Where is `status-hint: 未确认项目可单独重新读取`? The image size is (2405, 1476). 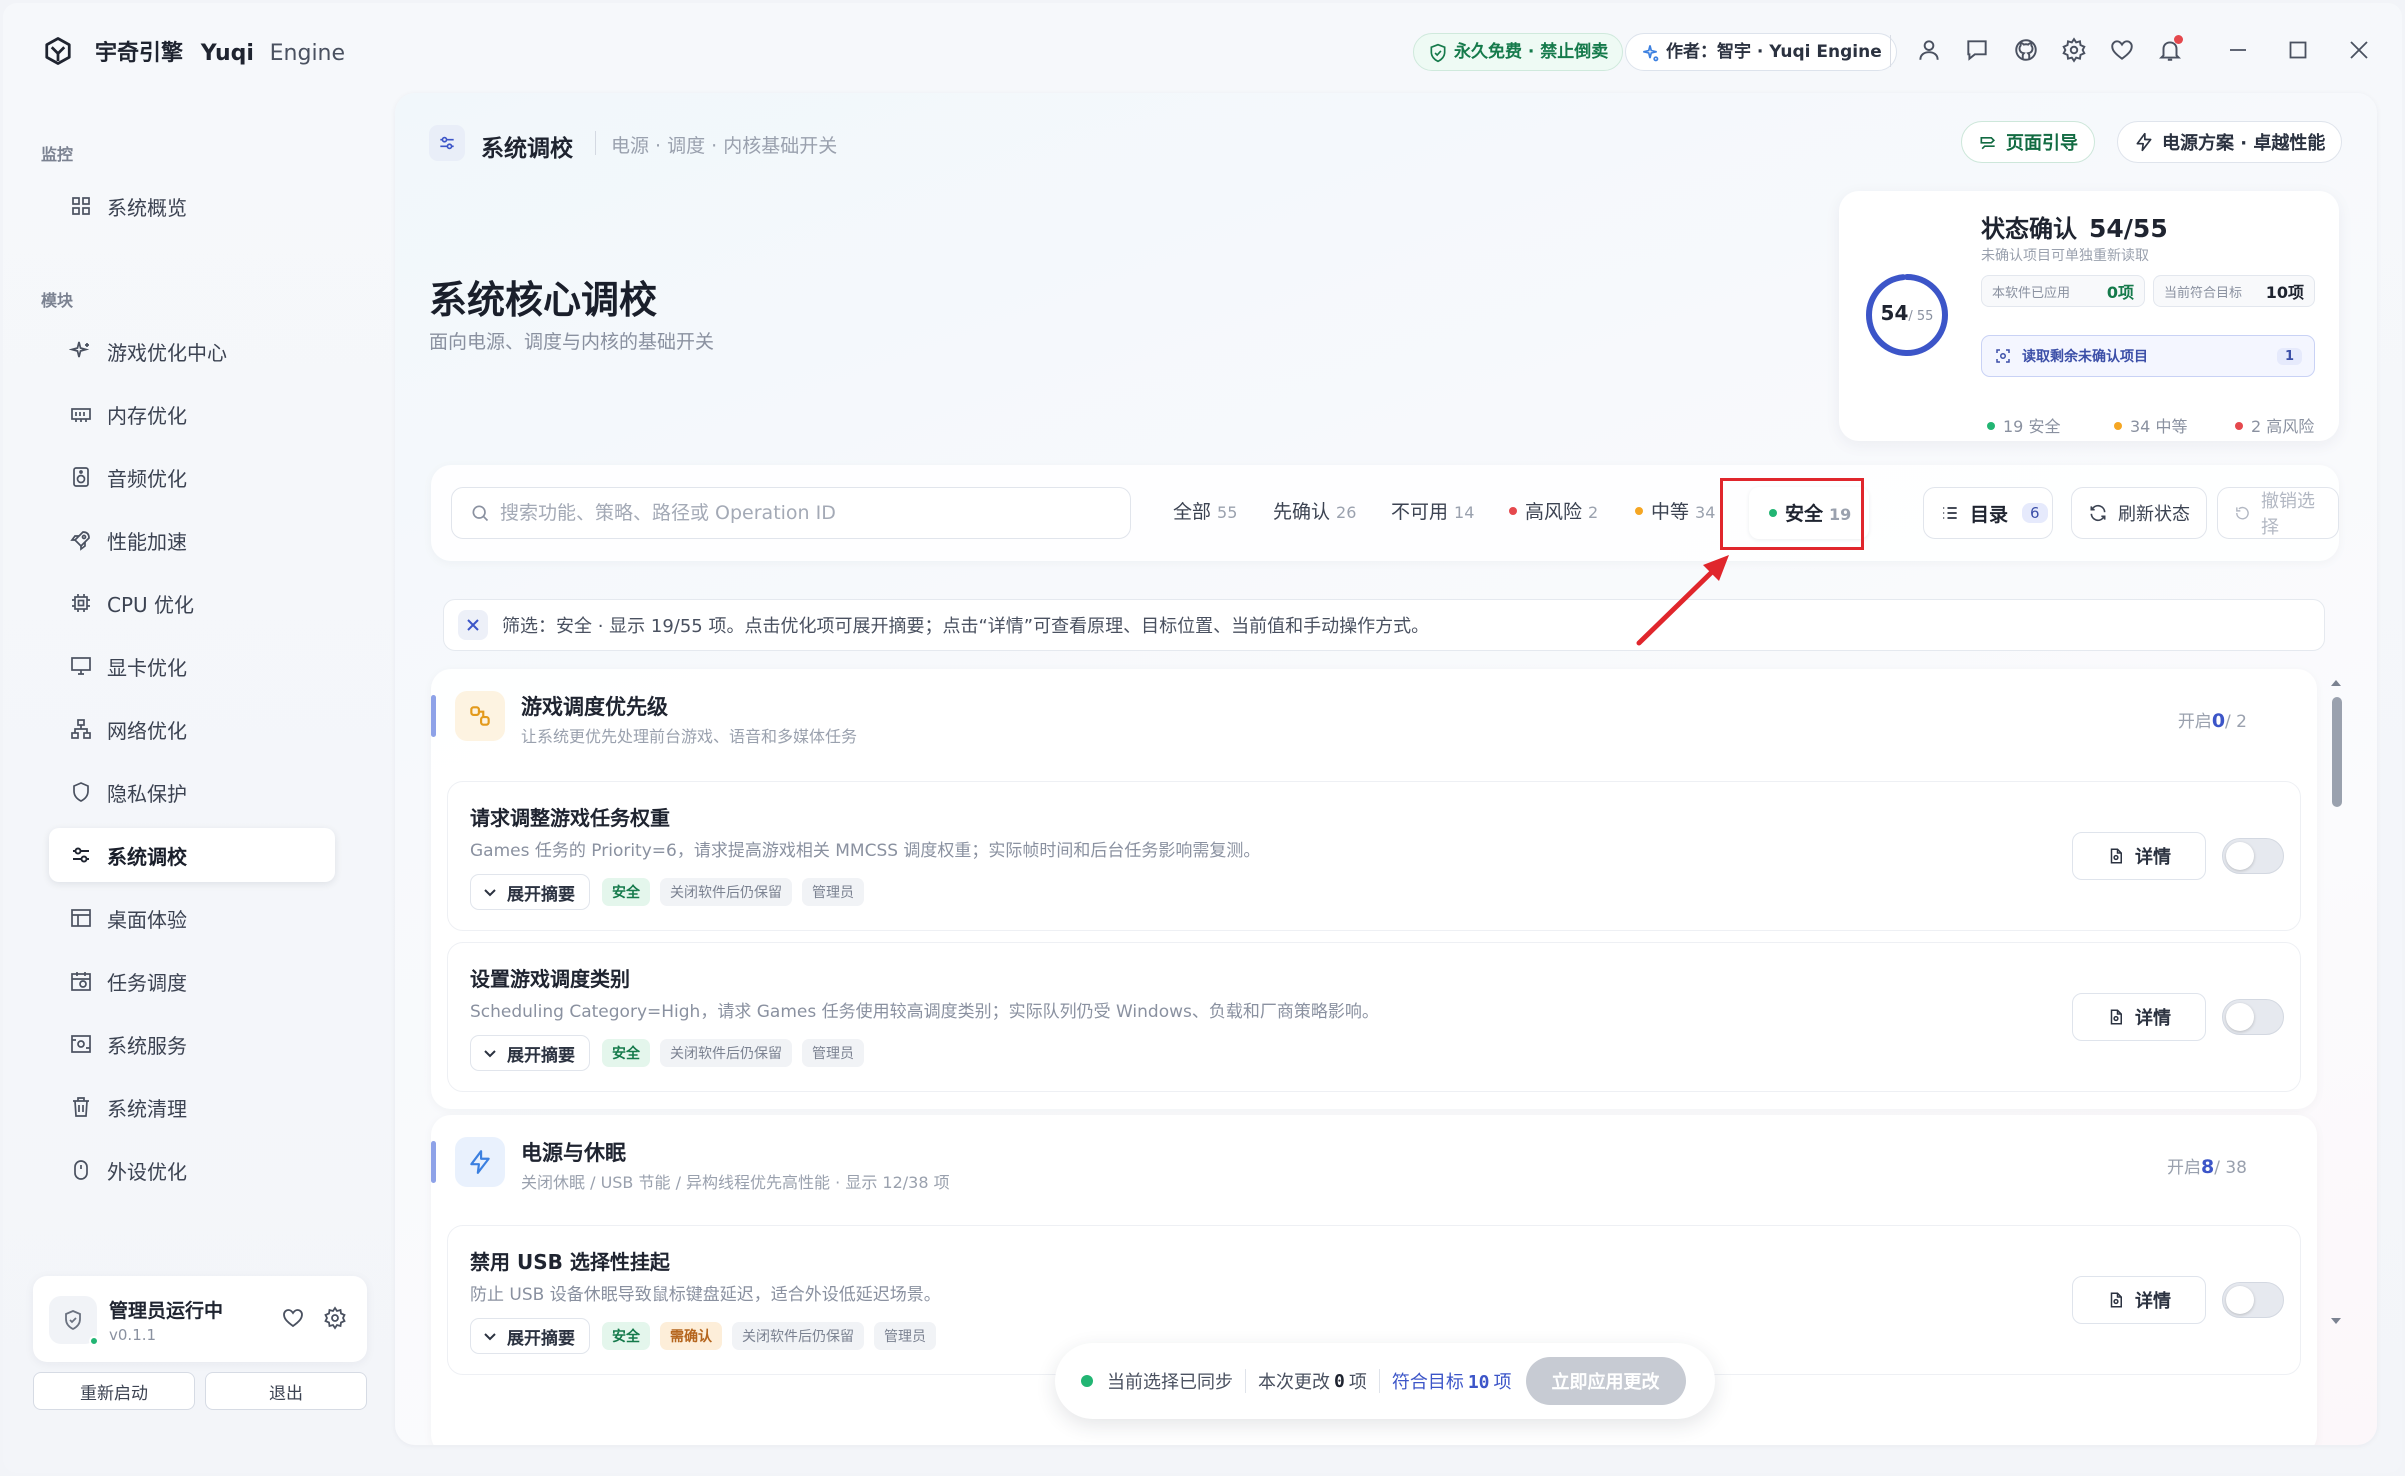
status-hint: 未确认项目可单独重新读取 is located at coordinates (2065, 256).